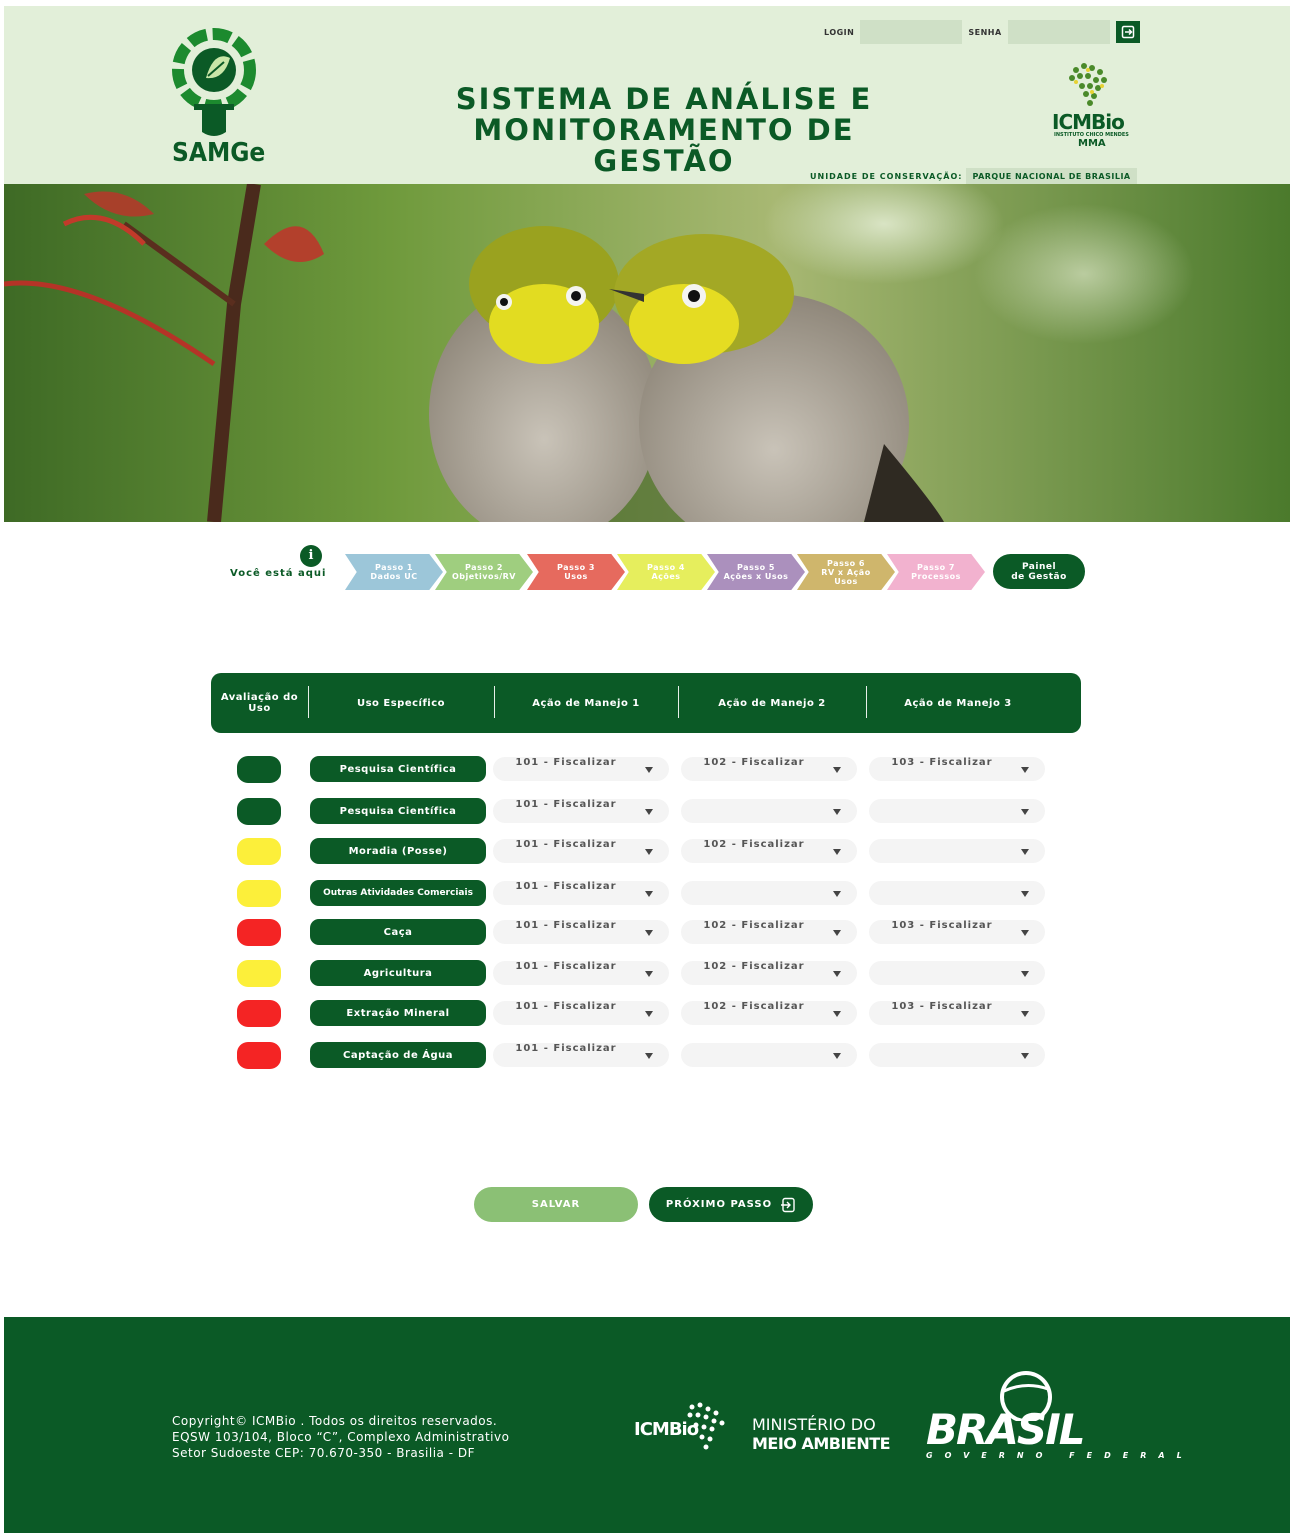  I want to click on uso-especifico-label: Moradia (Posse), so click(398, 851).